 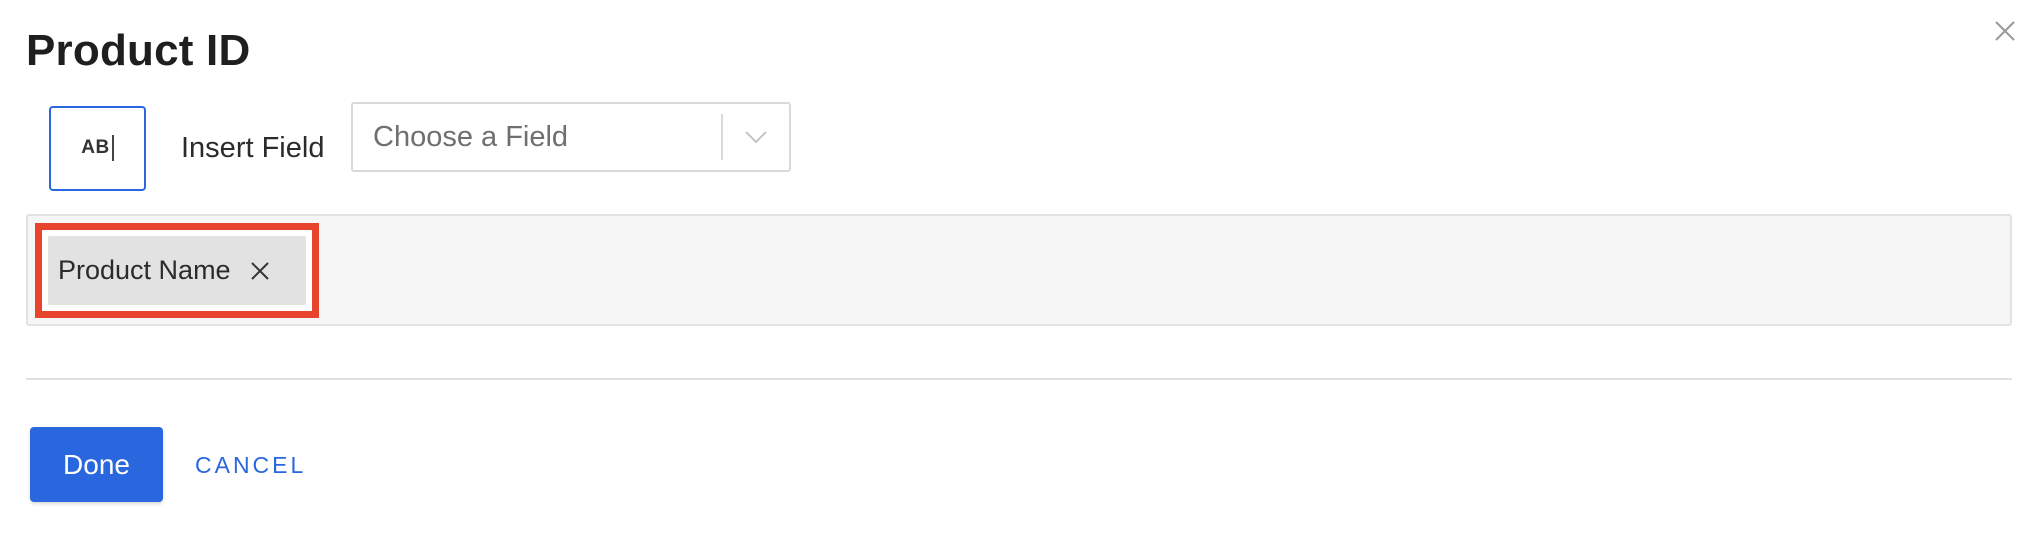 What do you see at coordinates (144, 270) in the screenshot?
I see `field-token-label: Product Name` at bounding box center [144, 270].